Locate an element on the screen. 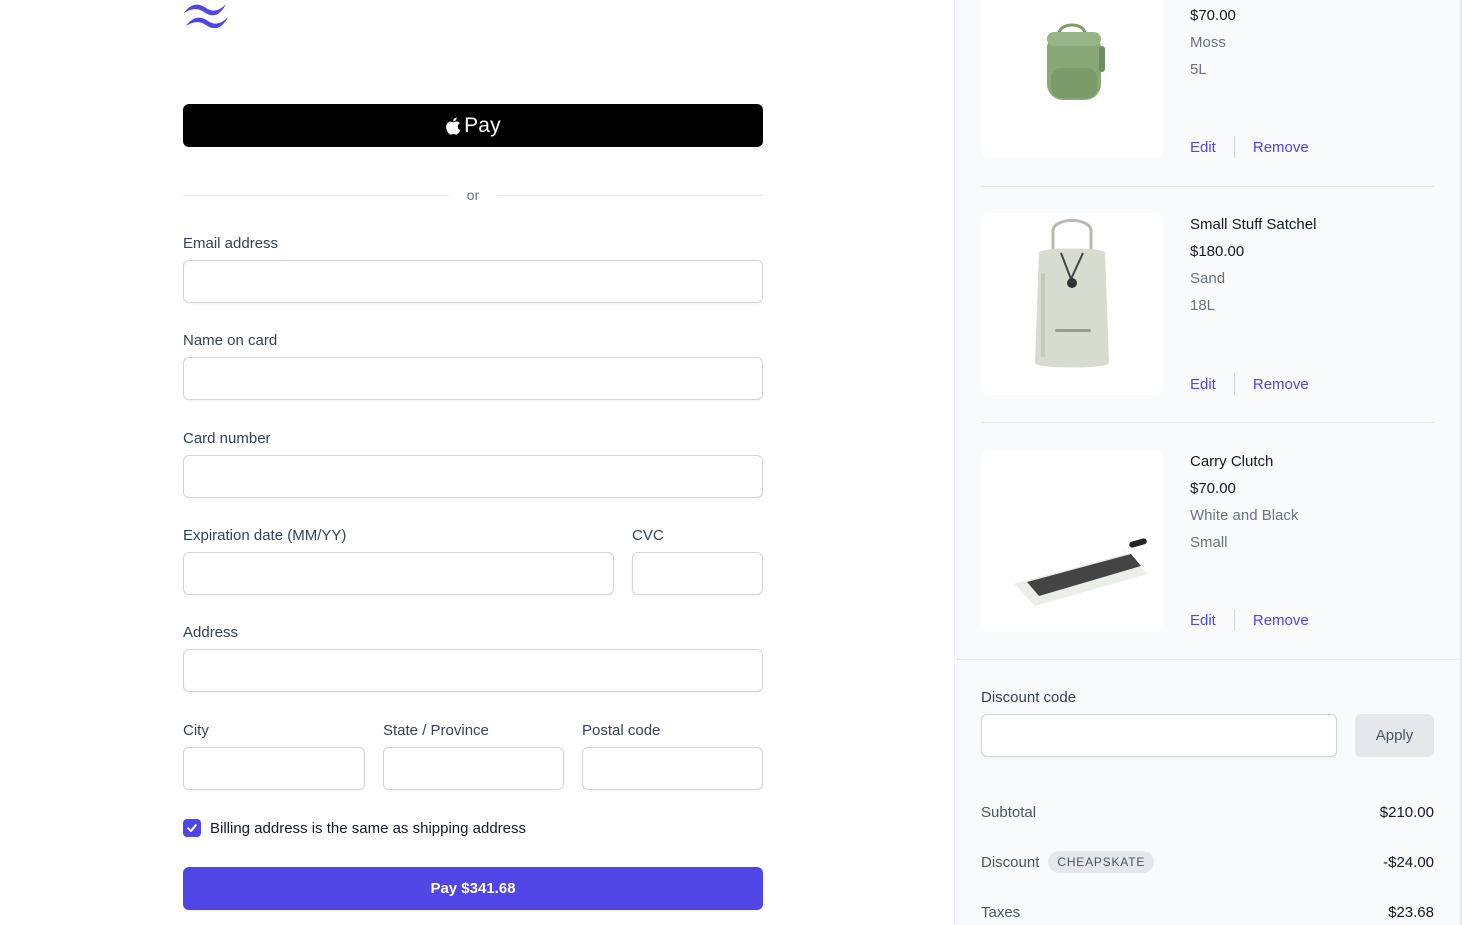  item-color: Moss is located at coordinates (1208, 42).